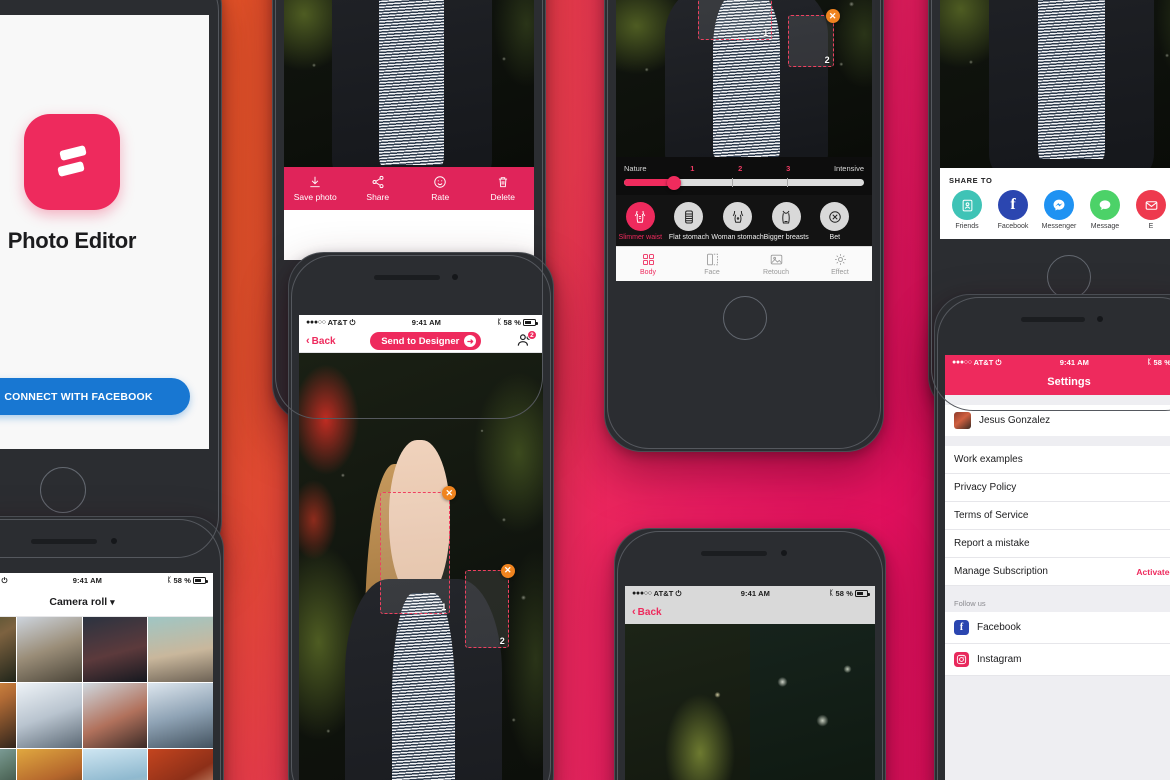  I want to click on earpiece-speaker, so click(407, 277).